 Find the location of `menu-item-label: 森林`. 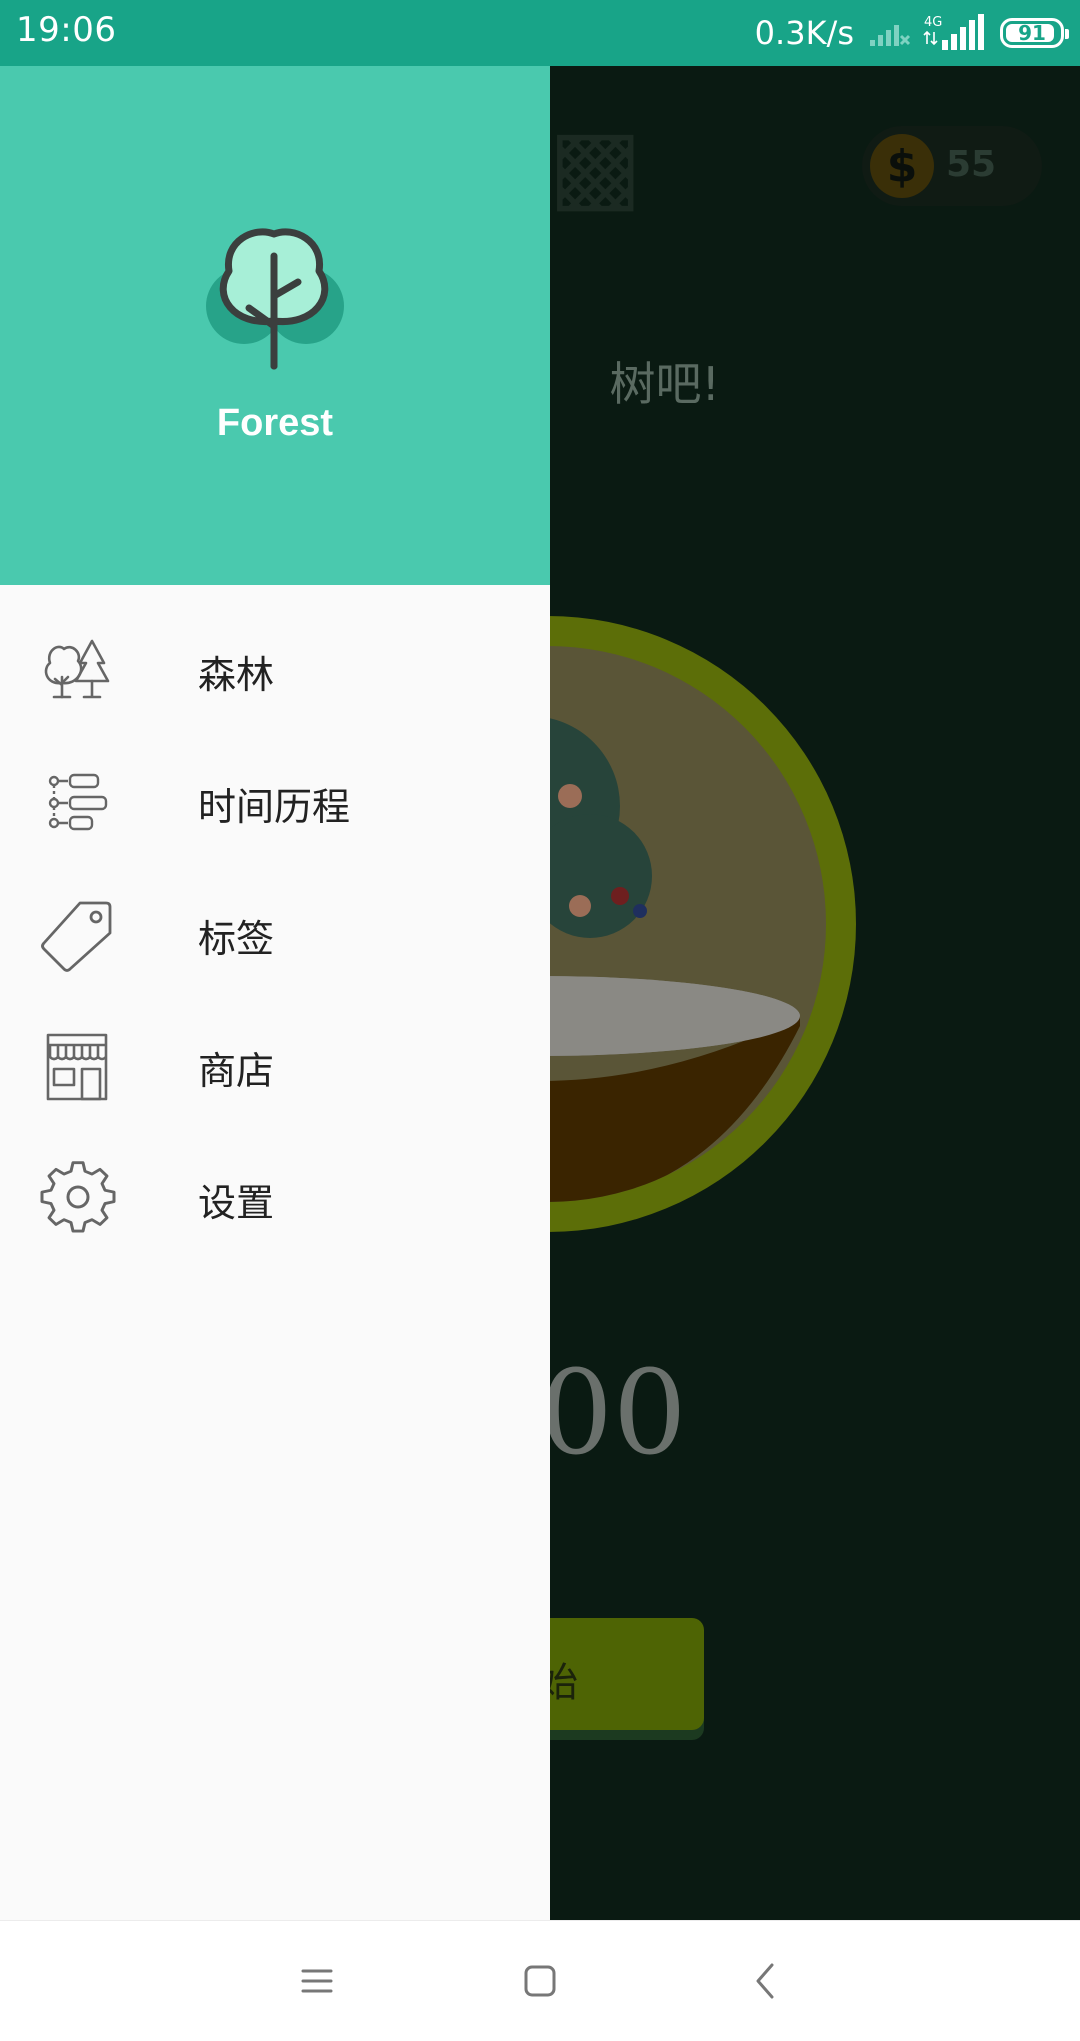

menu-item-label: 森林 is located at coordinates (236, 674).